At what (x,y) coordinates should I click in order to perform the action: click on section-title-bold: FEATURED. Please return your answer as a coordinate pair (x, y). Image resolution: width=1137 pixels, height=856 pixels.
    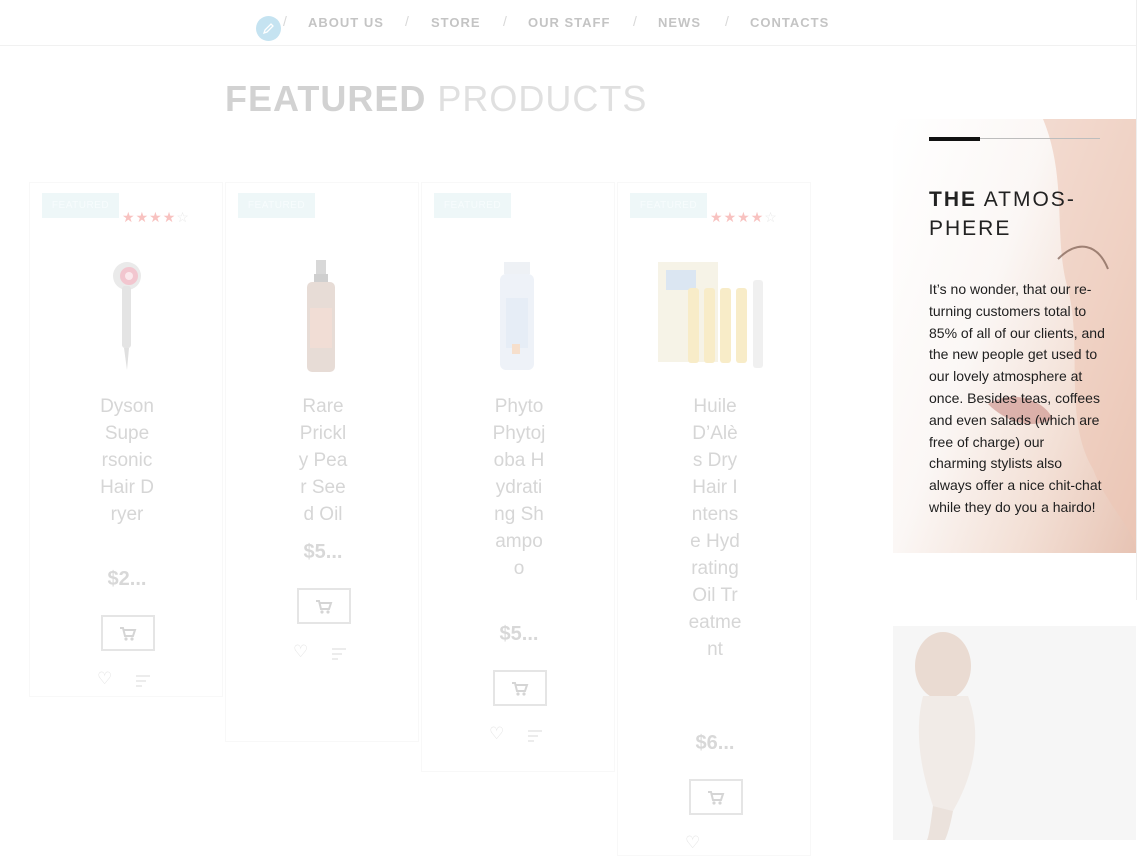
    Looking at the image, I should click on (326, 98).